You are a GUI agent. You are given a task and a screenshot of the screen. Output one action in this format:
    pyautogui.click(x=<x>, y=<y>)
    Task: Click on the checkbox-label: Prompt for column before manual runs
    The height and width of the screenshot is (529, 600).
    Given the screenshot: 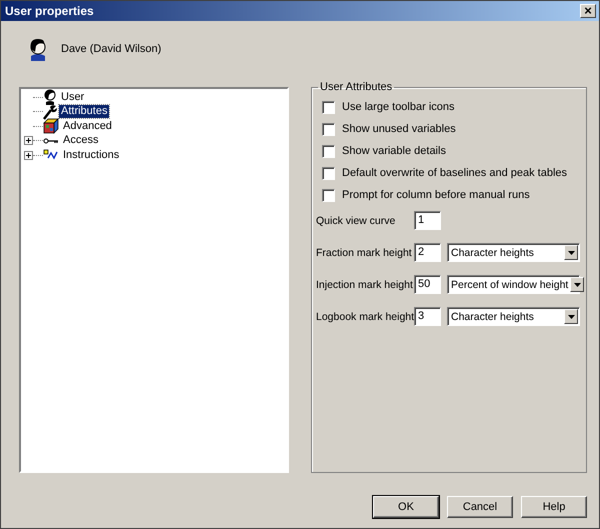 What is the action you would take?
    pyautogui.click(x=436, y=195)
    